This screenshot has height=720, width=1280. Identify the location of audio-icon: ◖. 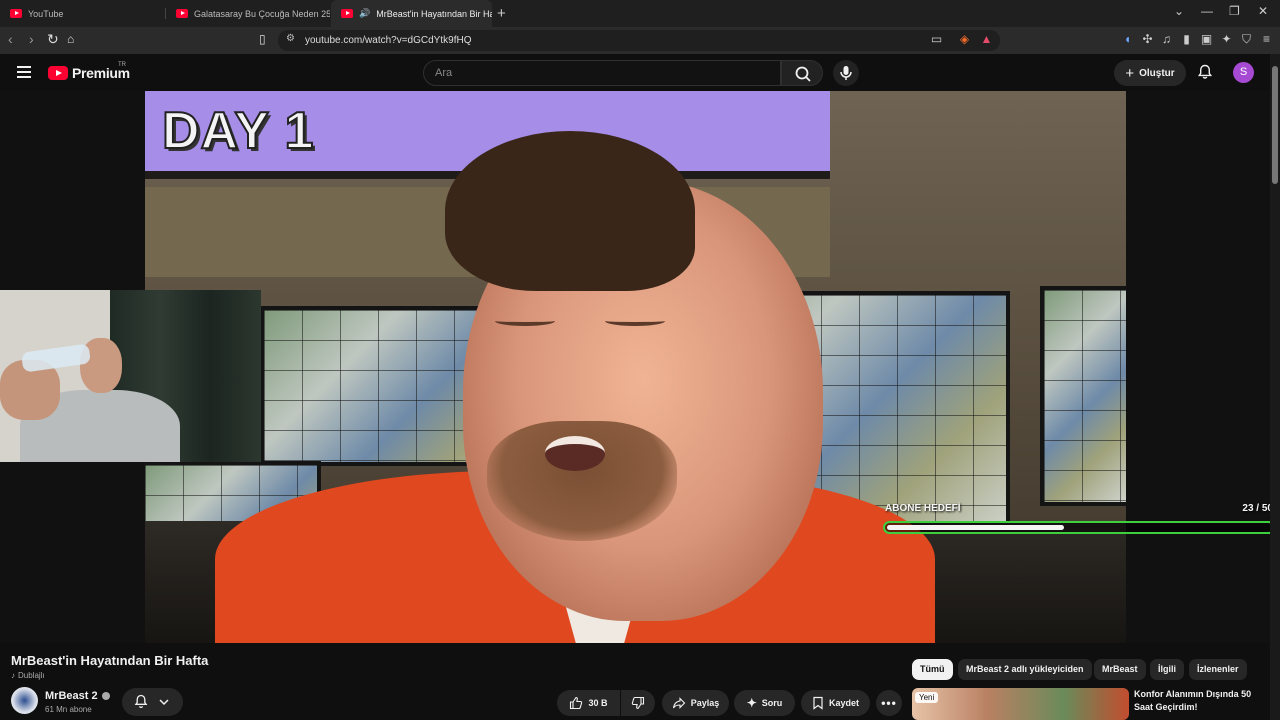
(1127, 39).